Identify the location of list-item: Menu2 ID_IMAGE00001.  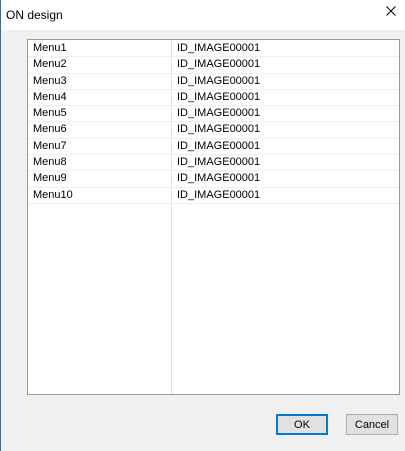
(213, 65).